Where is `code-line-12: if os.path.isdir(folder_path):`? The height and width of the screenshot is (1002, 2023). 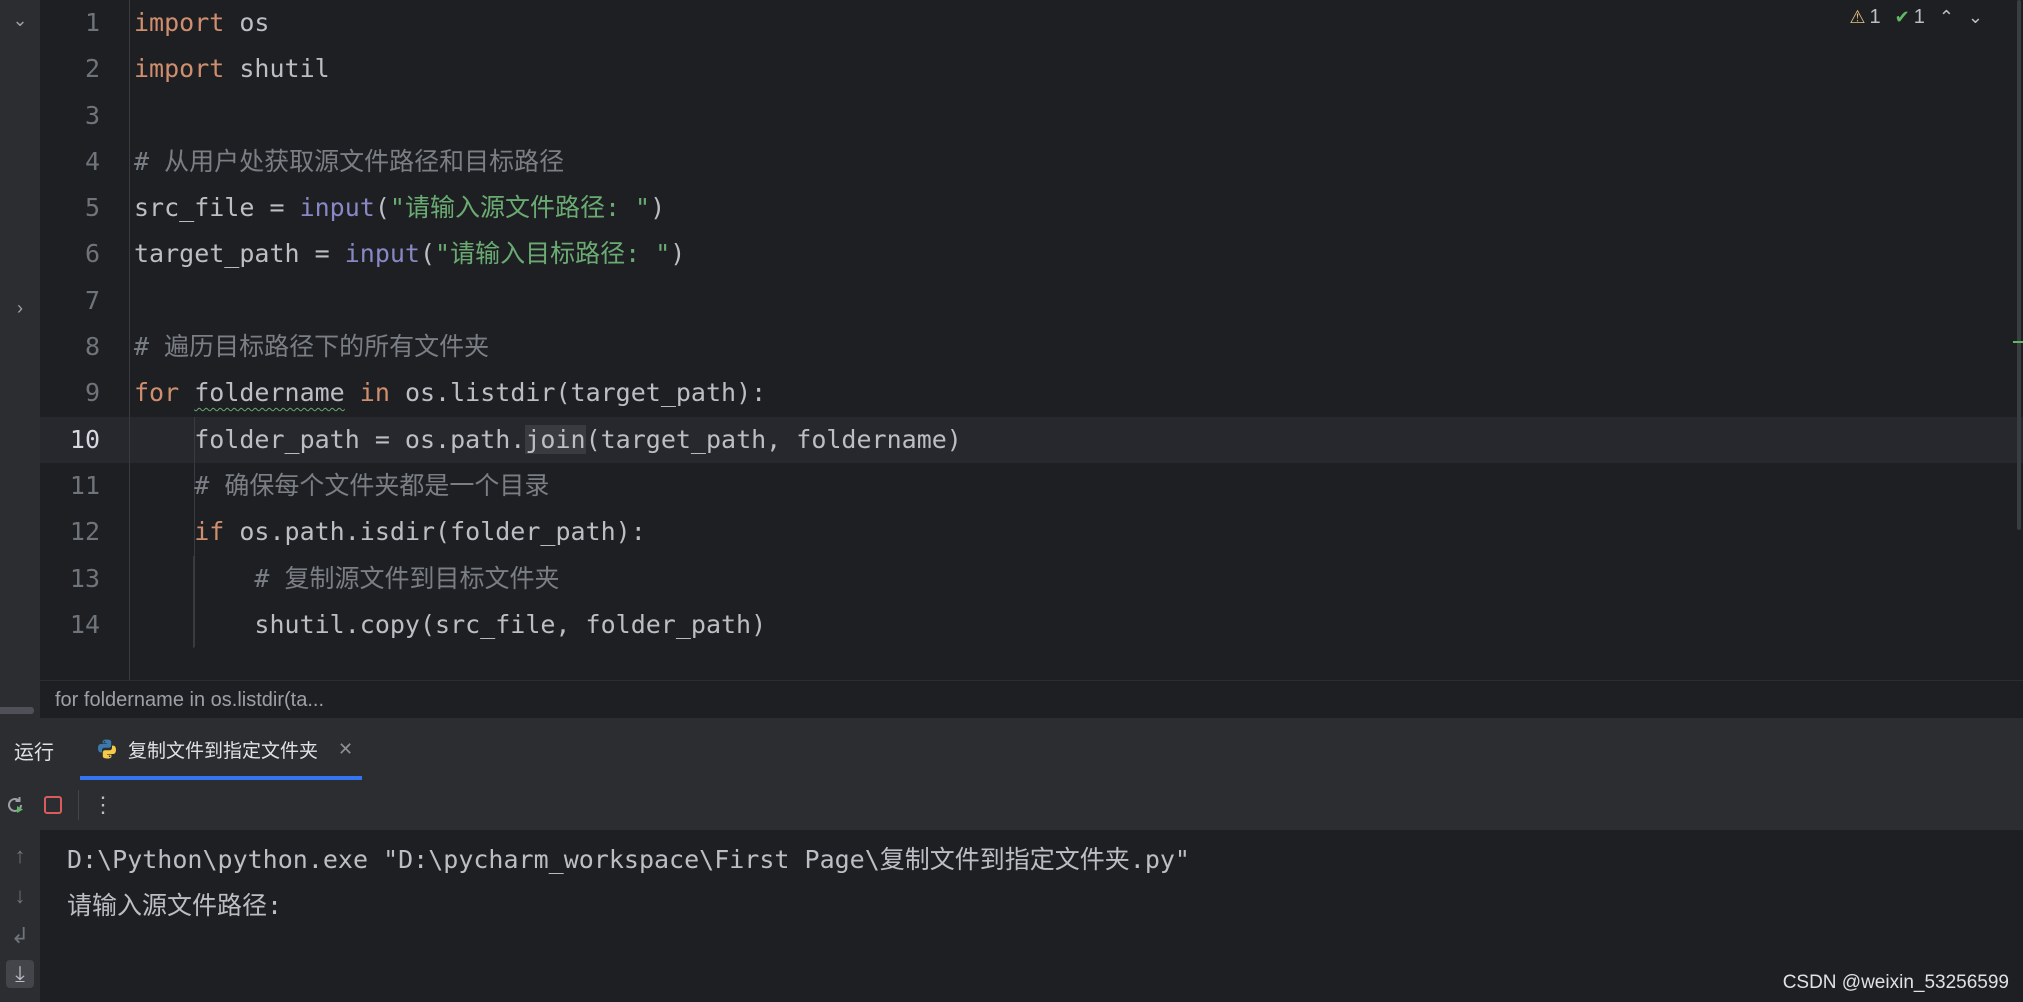
code-line-12: if os.path.isdir(folder_path): is located at coordinates (388, 532).